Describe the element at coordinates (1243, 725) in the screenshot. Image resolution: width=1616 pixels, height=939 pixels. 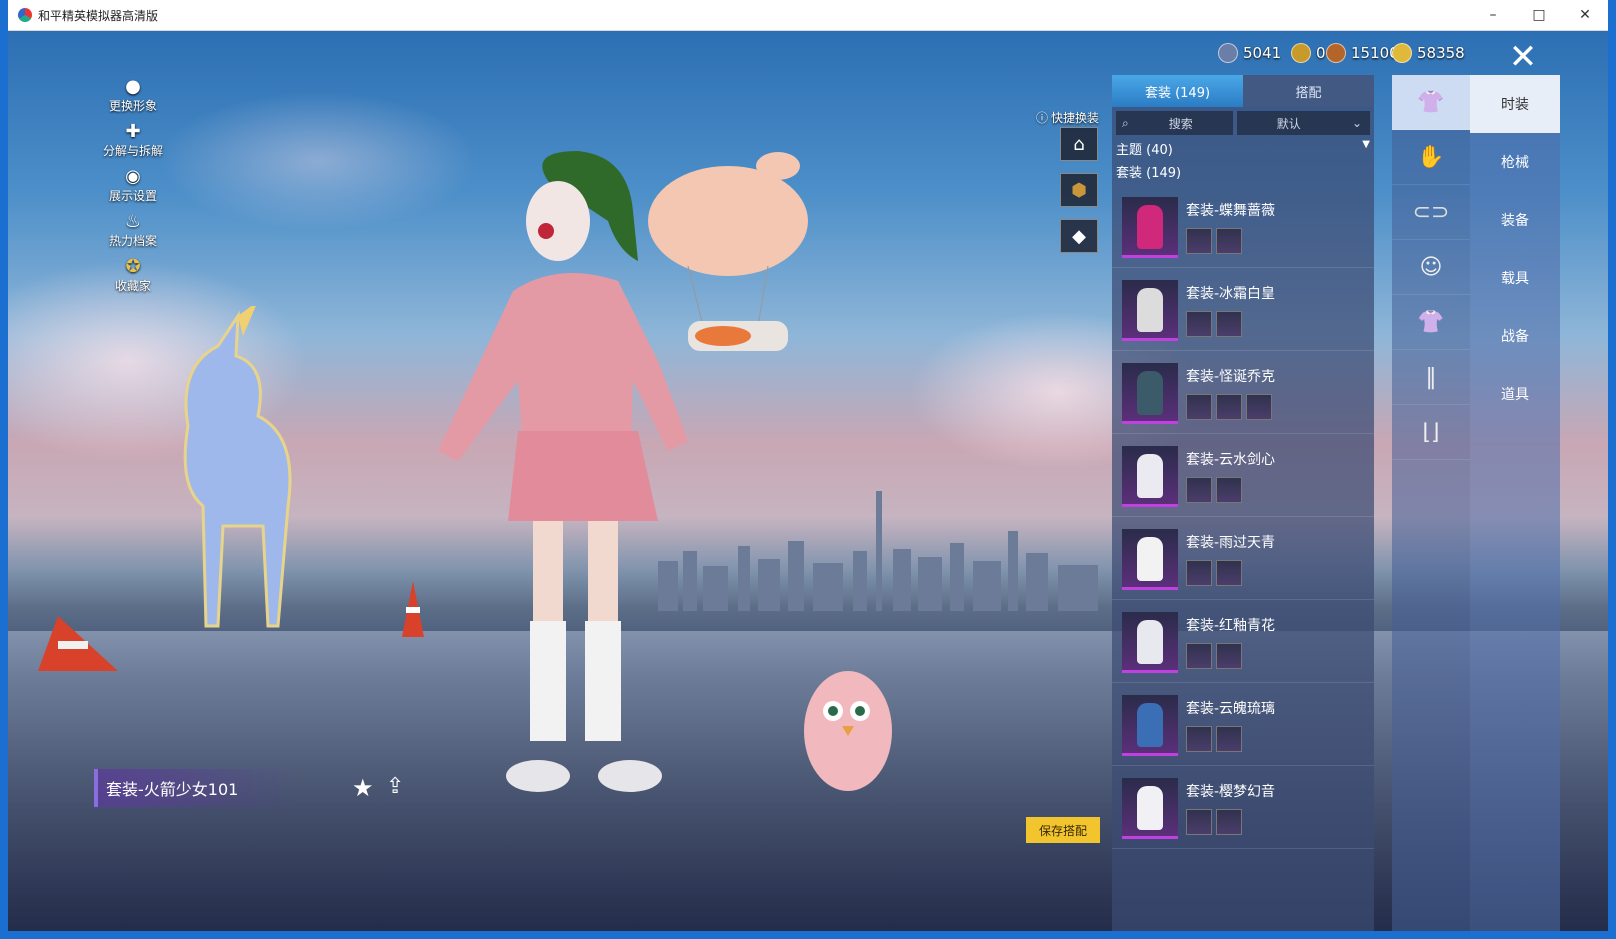
I see `list-item: 套装-云魄琉璃` at that location.